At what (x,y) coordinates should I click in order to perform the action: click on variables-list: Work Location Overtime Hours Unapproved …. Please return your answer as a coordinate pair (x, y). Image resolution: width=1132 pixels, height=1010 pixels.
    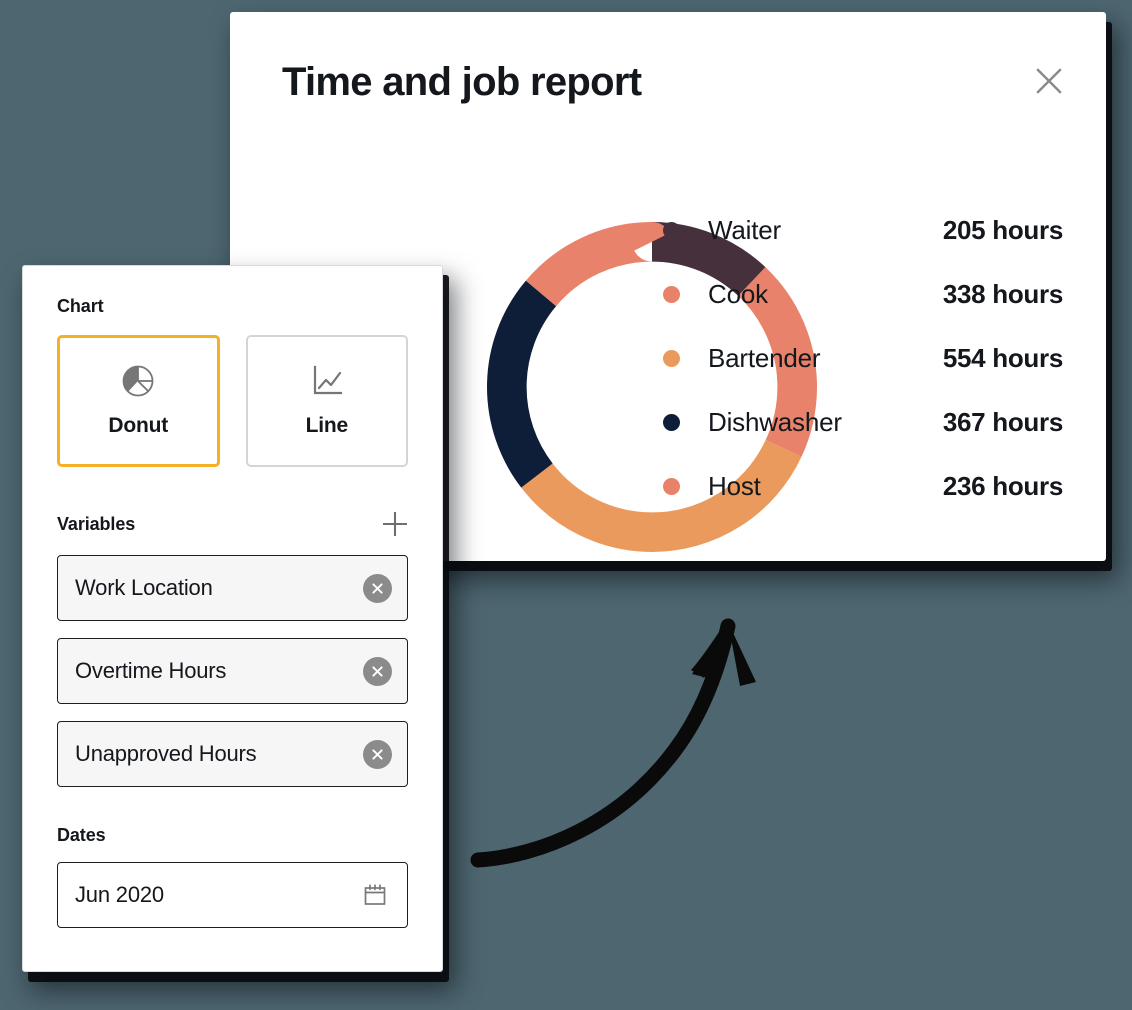
    Looking at the image, I should click on (232, 671).